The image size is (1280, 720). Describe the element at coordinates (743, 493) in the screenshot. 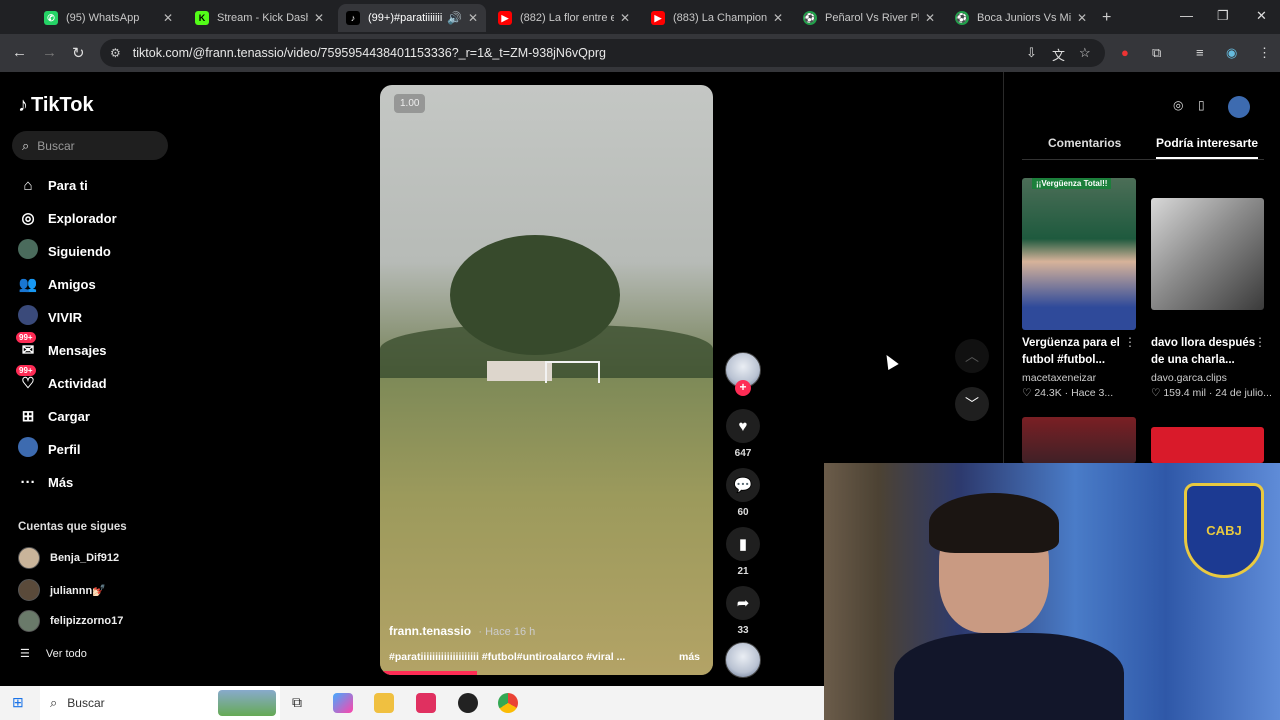

I see `comment-action: 💬 60` at that location.